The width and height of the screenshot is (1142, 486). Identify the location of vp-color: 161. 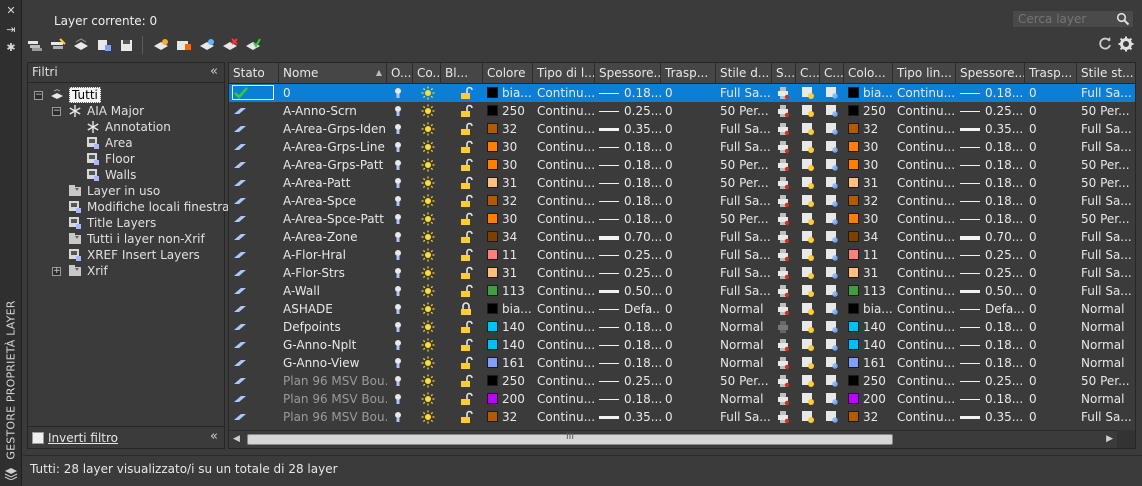
(868, 363).